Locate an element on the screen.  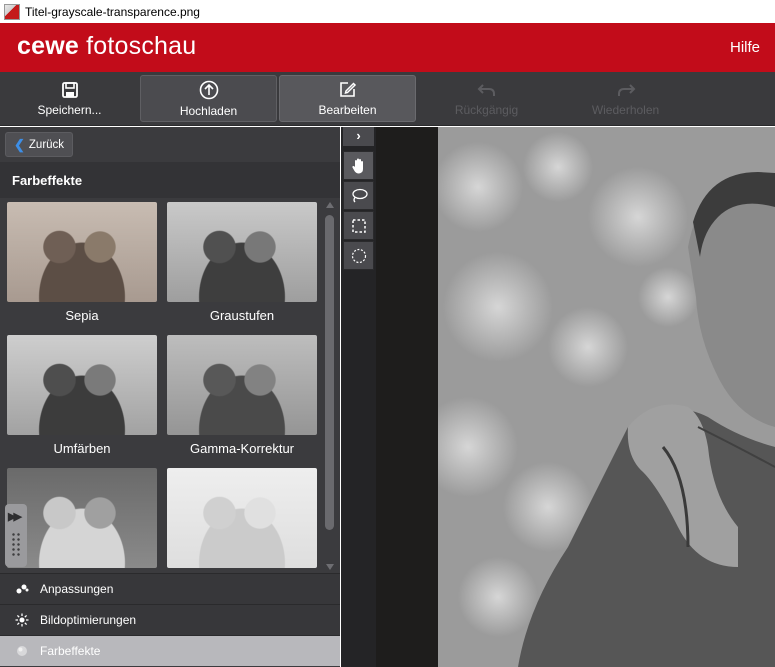
scrollbar-thumb is located at coordinates (329, 372).